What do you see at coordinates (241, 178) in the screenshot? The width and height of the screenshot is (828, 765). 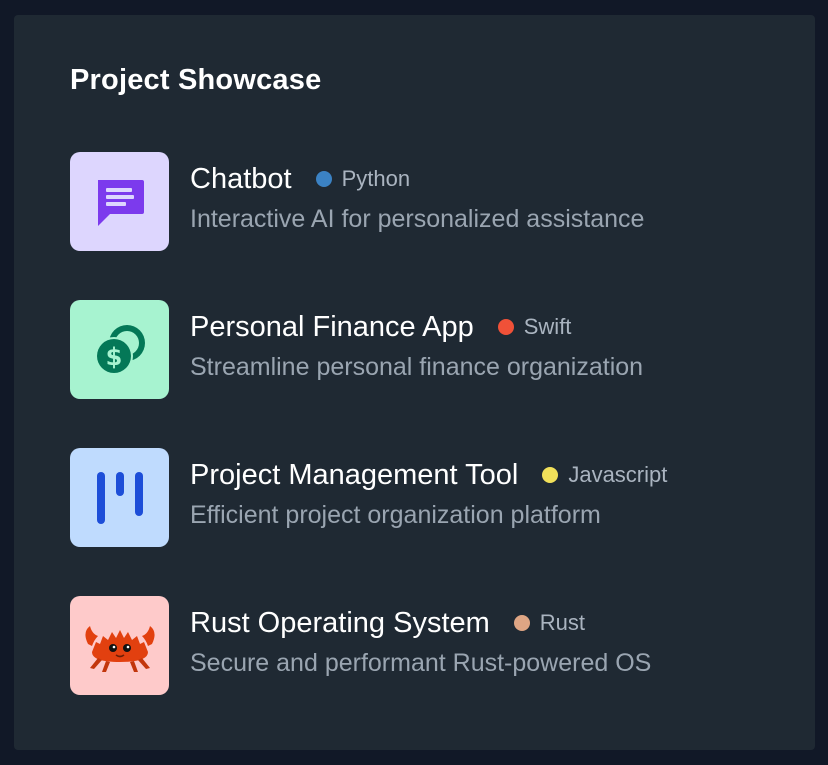 I see `project-name: Chatbot` at bounding box center [241, 178].